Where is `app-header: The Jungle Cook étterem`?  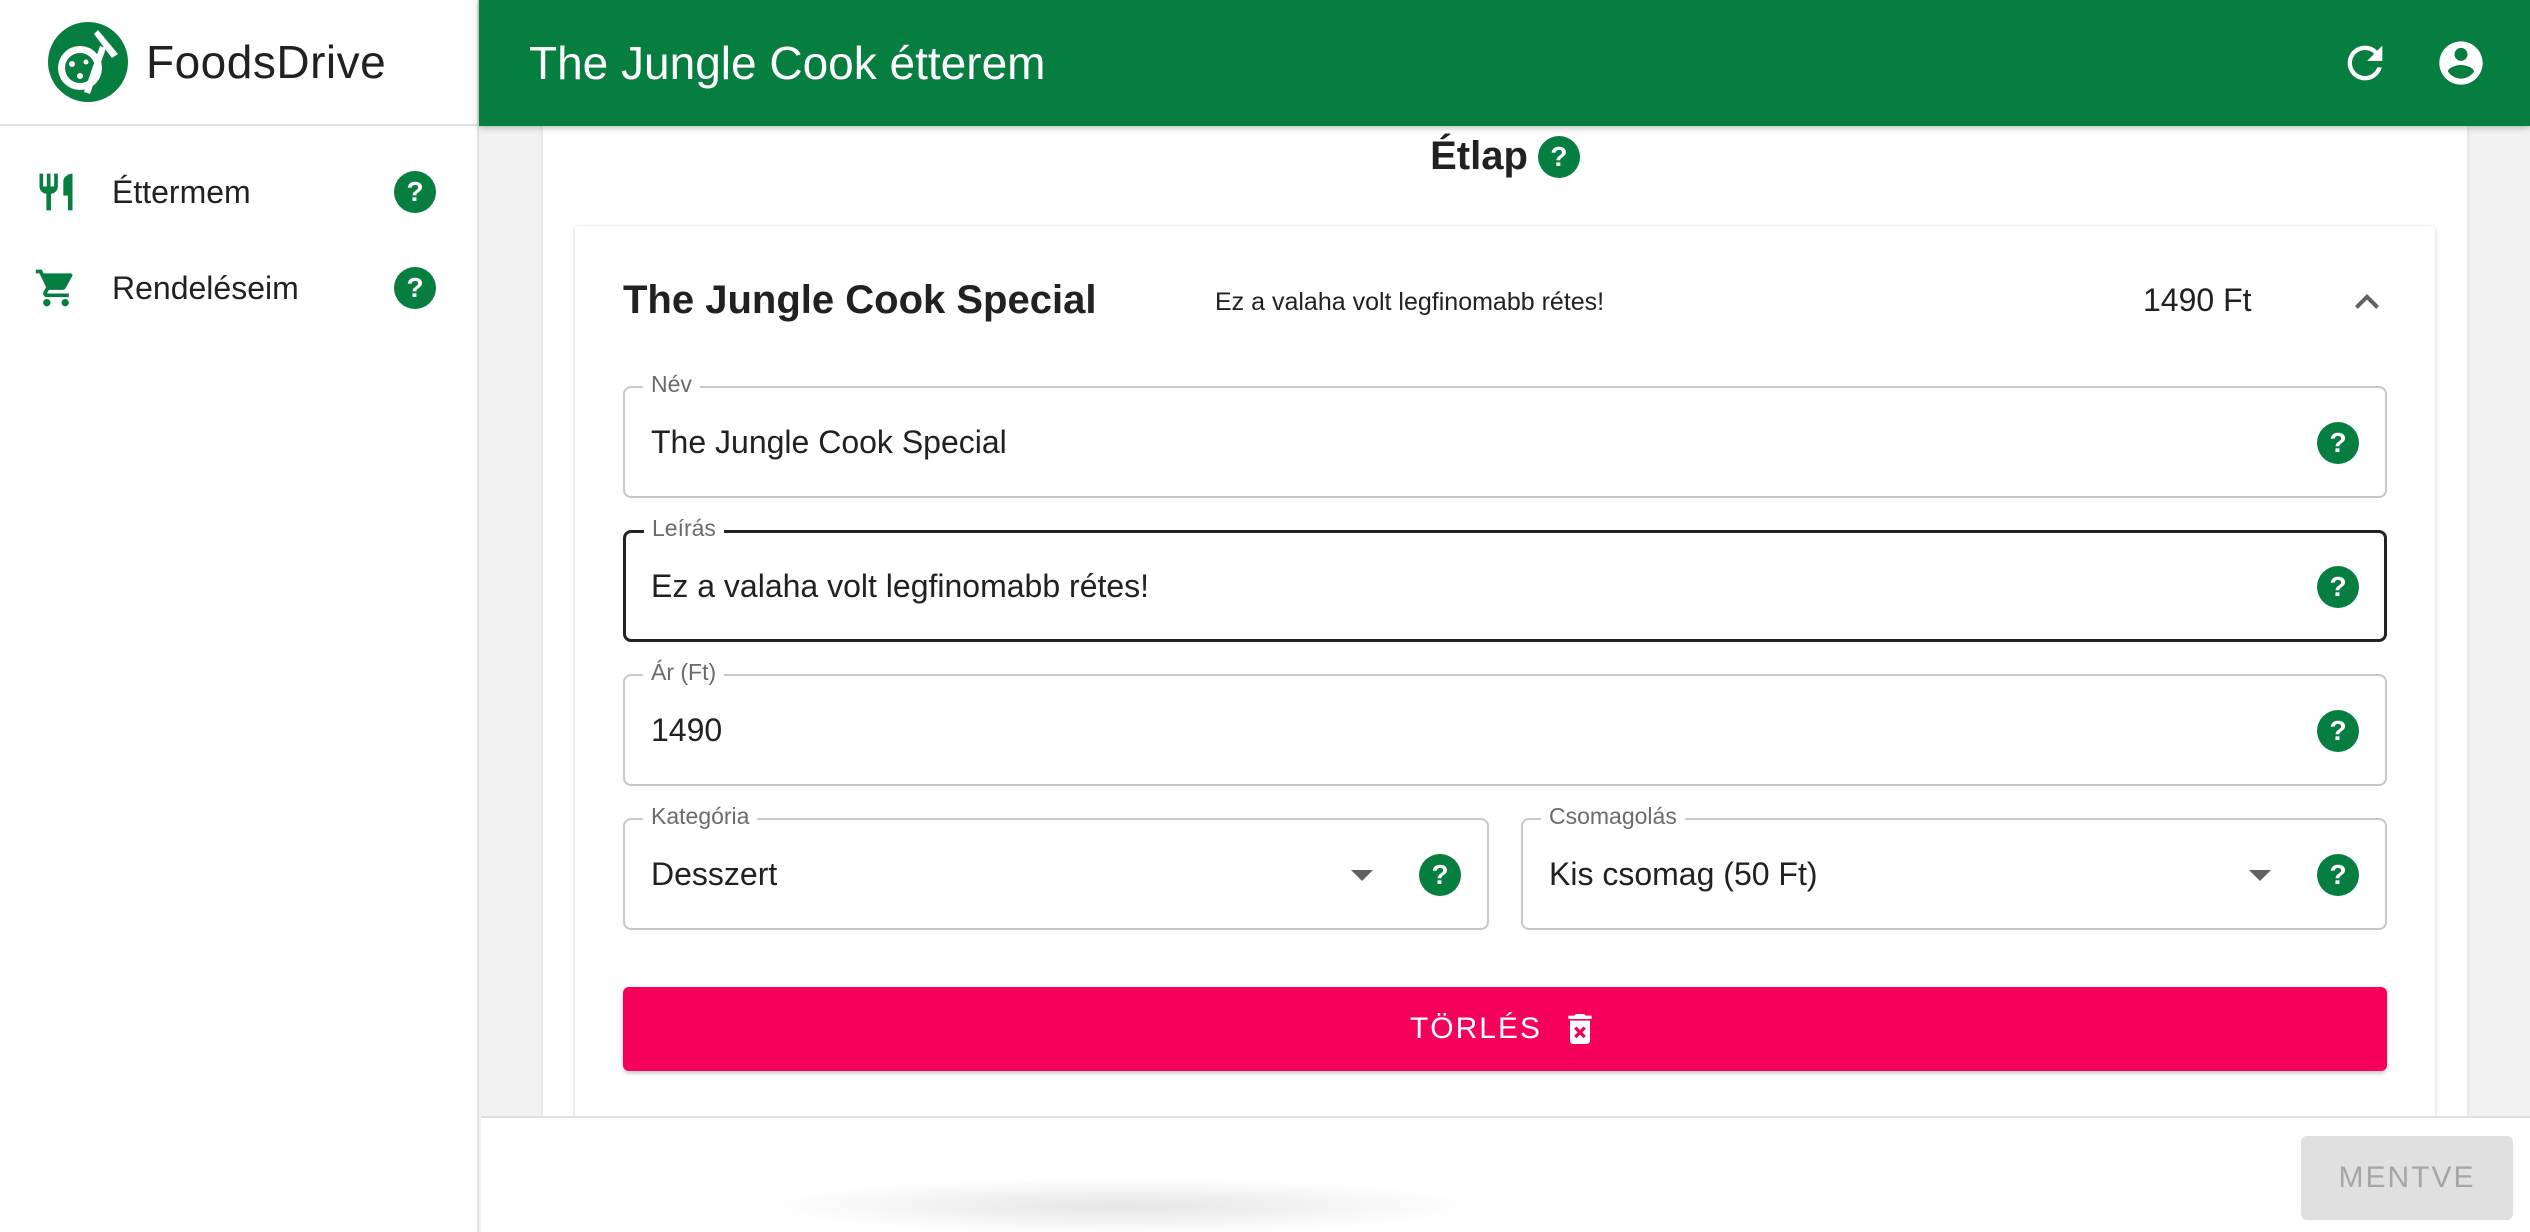
app-header: The Jungle Cook étterem is located at coordinates (1504, 63).